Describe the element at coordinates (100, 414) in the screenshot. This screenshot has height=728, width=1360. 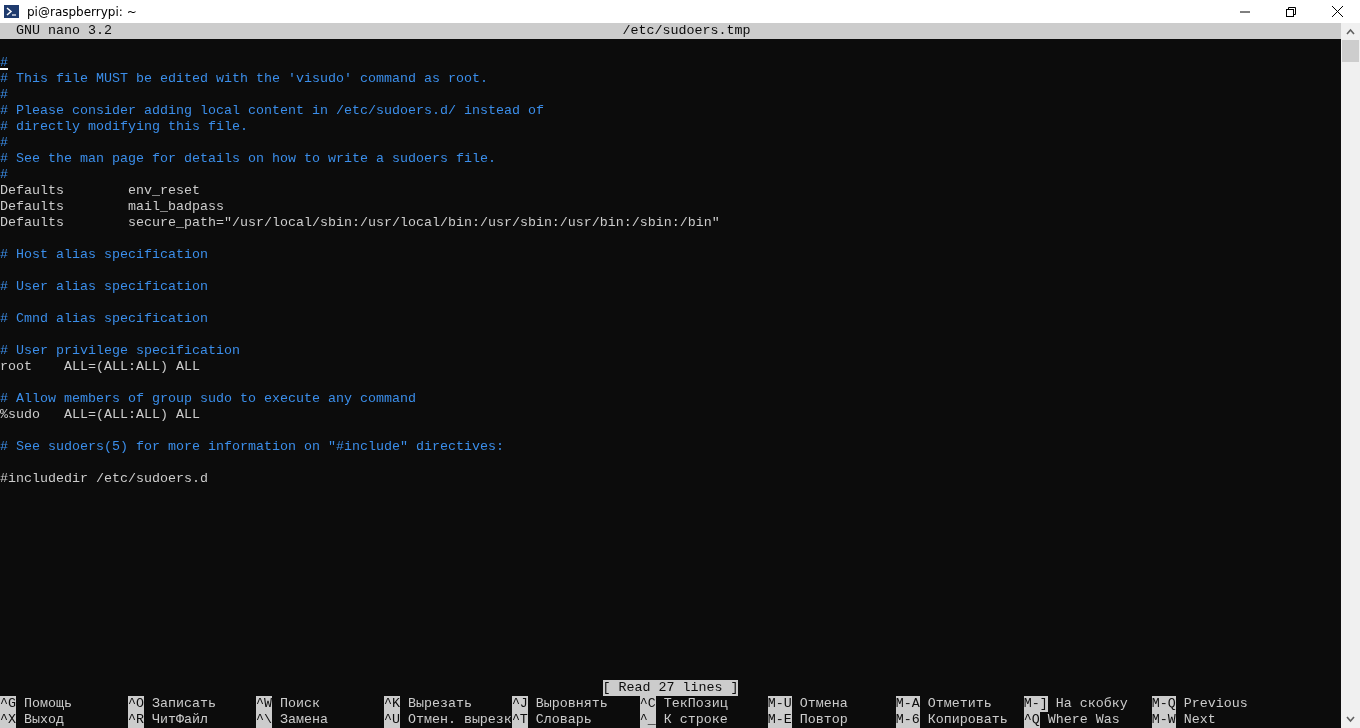
I see `code-line: %sudo ALL=(ALL:ALL) ALL` at that location.